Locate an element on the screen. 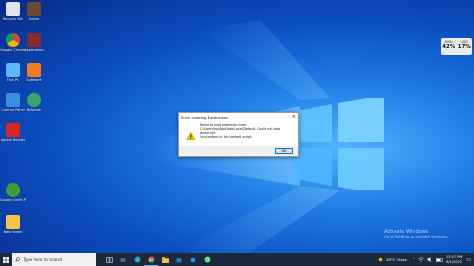 Image resolution: width=474 pixels, height=266 pixels. task-view-button is located at coordinates (109, 259).